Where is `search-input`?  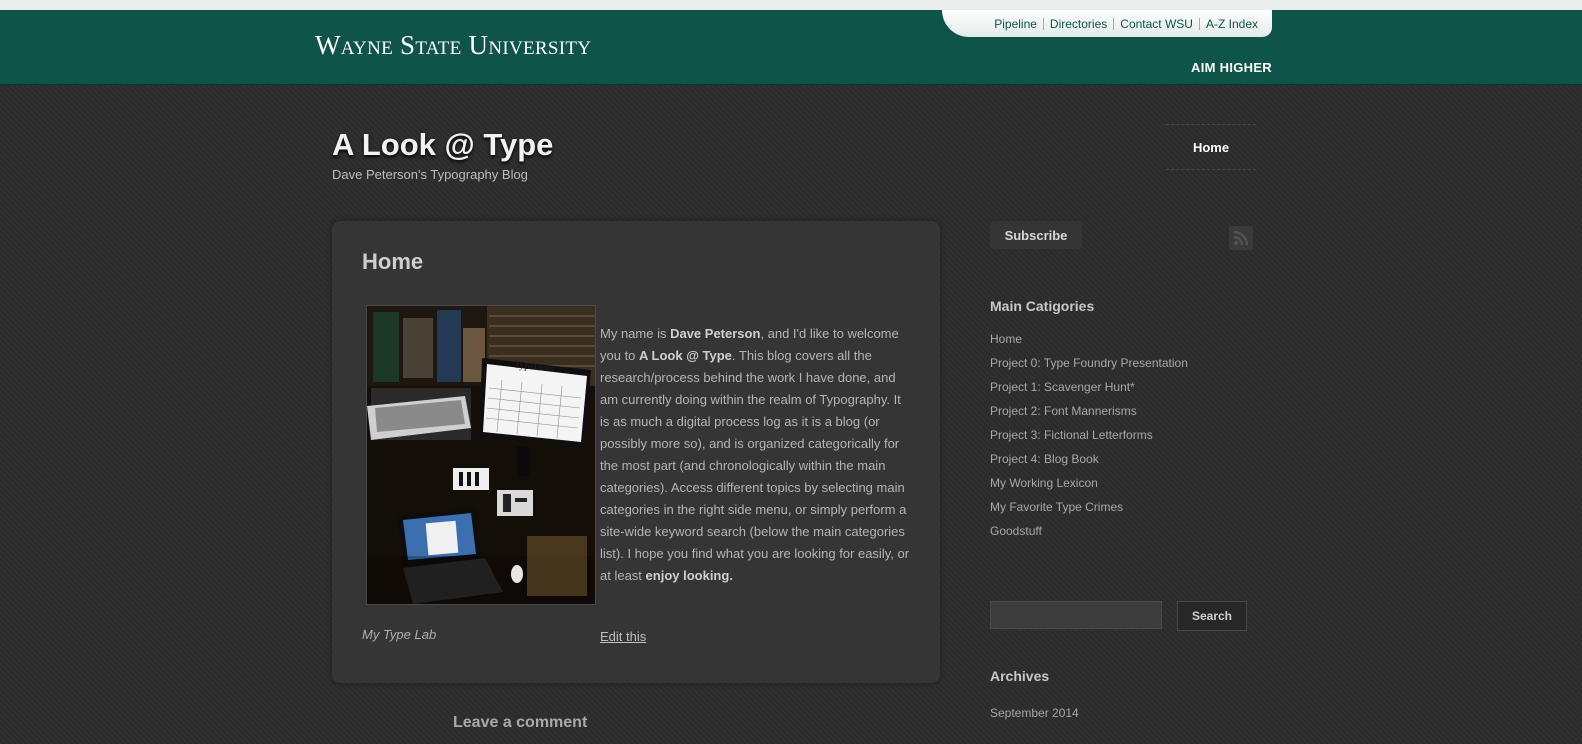 search-input is located at coordinates (1076, 615).